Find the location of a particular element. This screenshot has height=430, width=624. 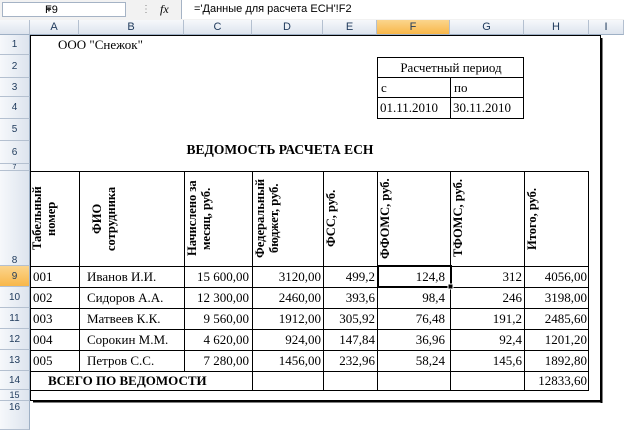

cell-tfoms: 312 is located at coordinates (487, 277).